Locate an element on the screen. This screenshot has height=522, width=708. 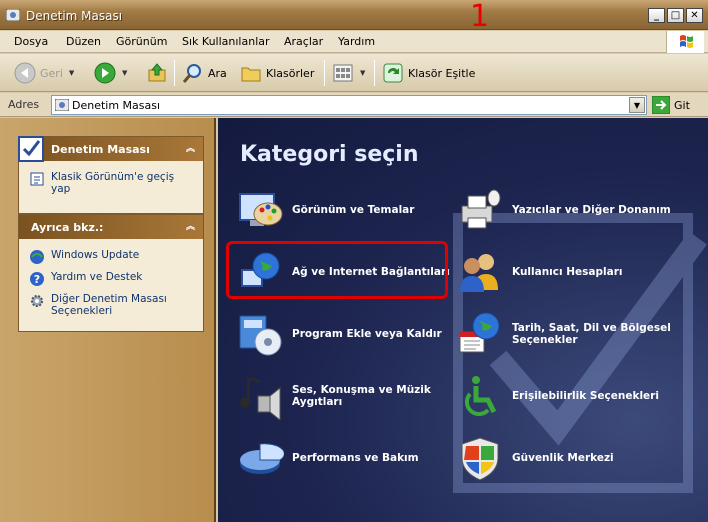
classic-view-icon is located at coordinates (37, 179).